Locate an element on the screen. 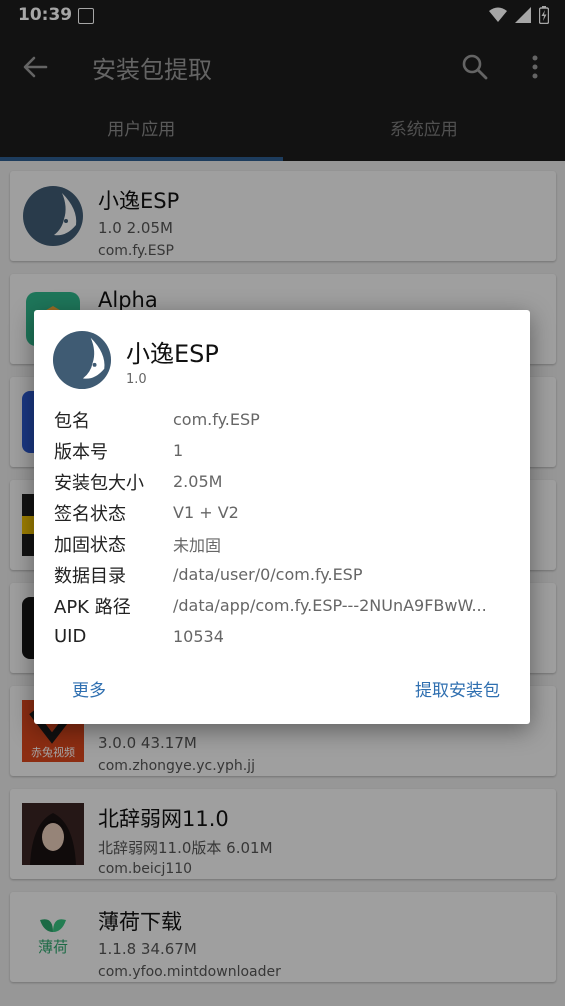 The image size is (565, 1006). info-value: /data/user/0/com.fy.ESP is located at coordinates (268, 574).